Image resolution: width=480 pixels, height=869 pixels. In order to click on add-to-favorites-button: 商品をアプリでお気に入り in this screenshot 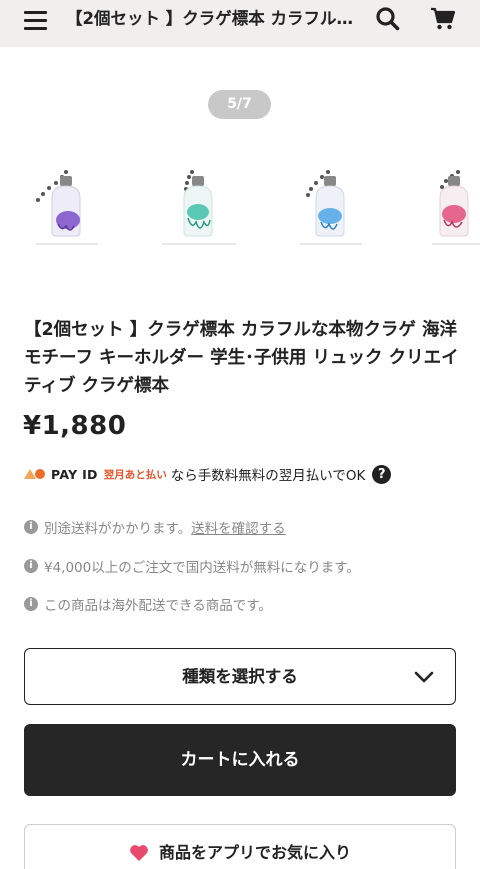, I will do `click(240, 846)`.